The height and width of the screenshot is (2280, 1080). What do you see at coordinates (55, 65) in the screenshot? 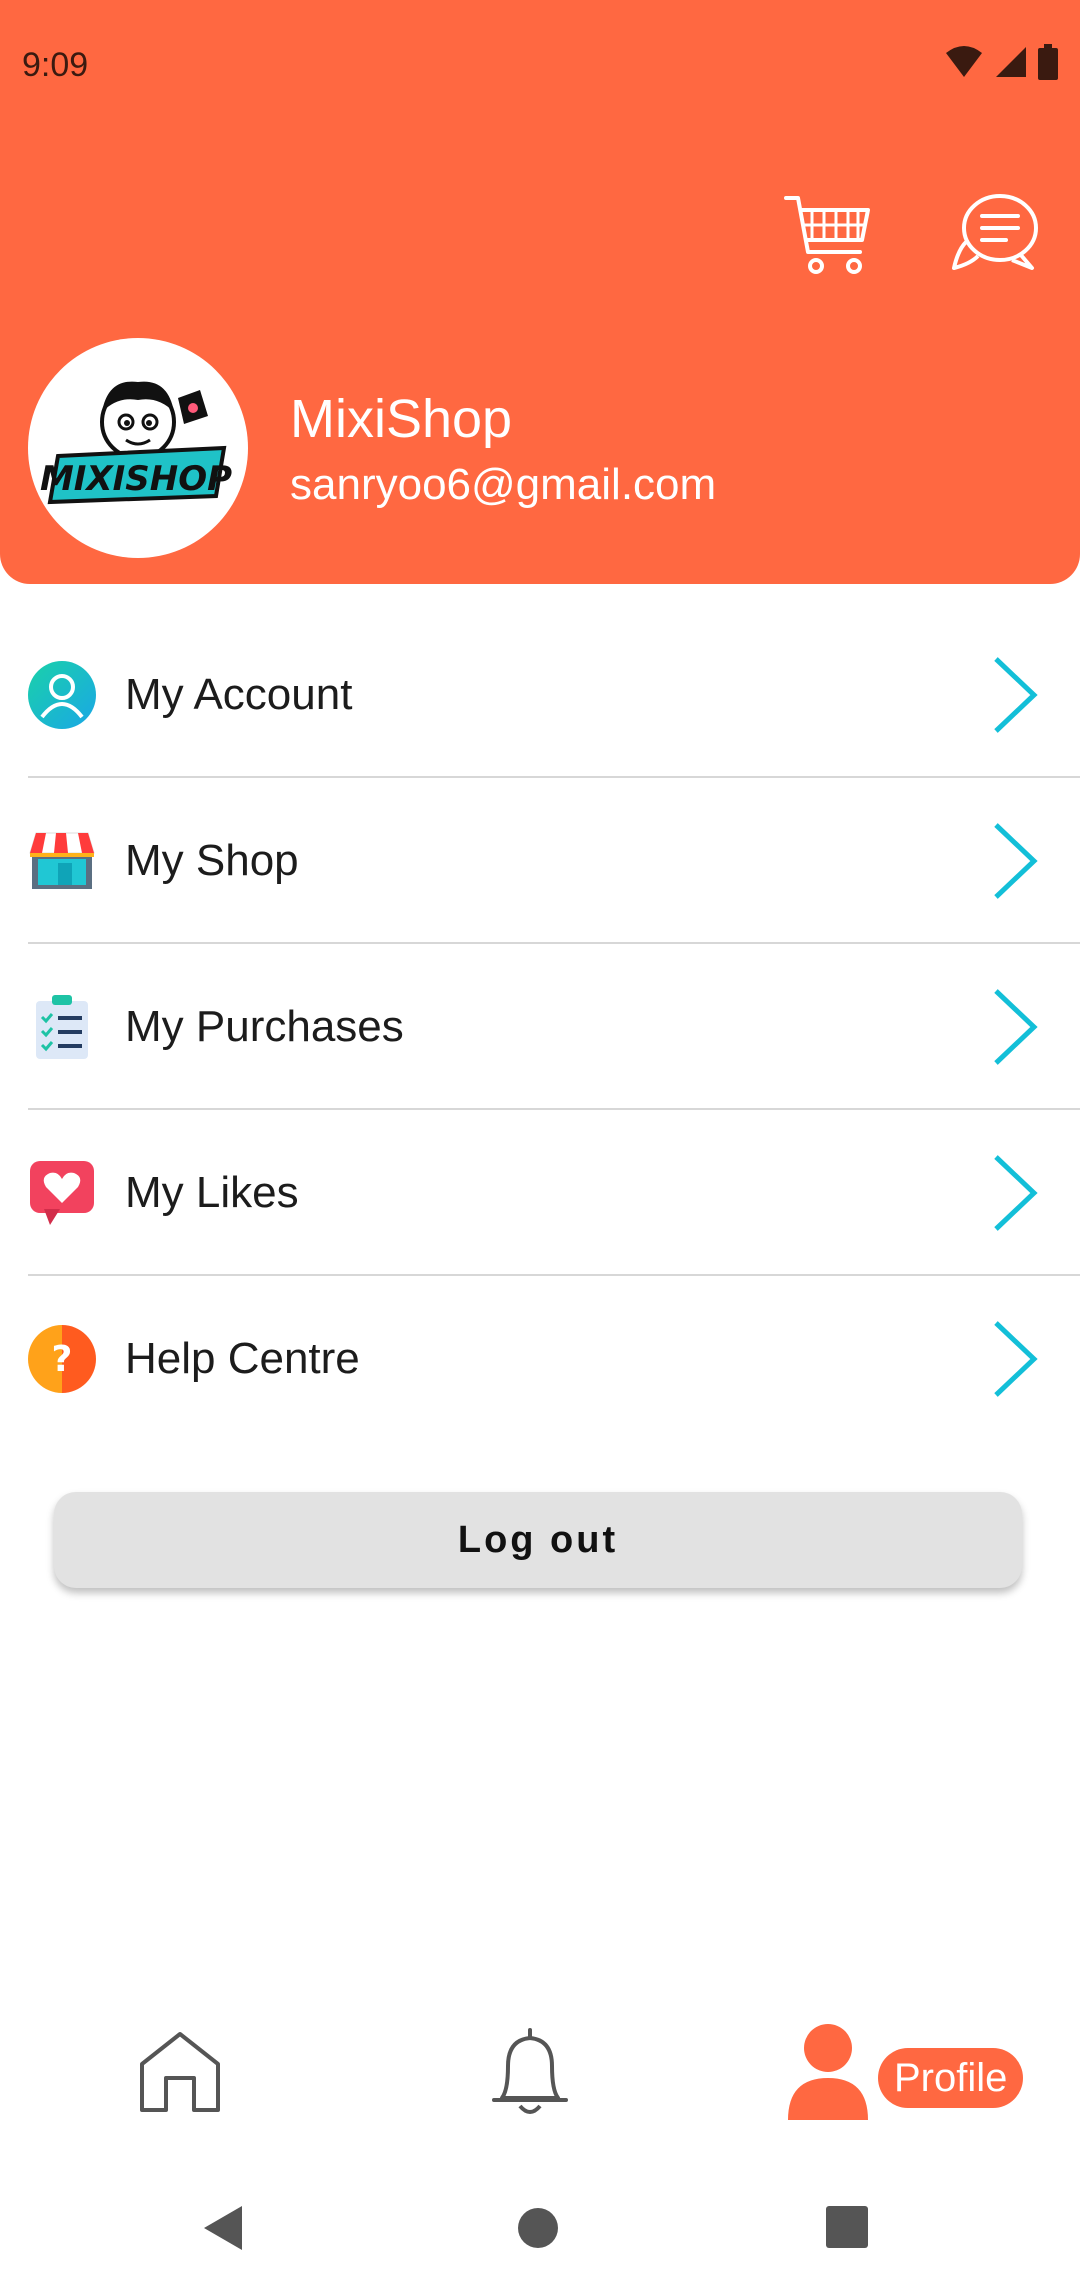
I see `status-time: 9:09` at bounding box center [55, 65].